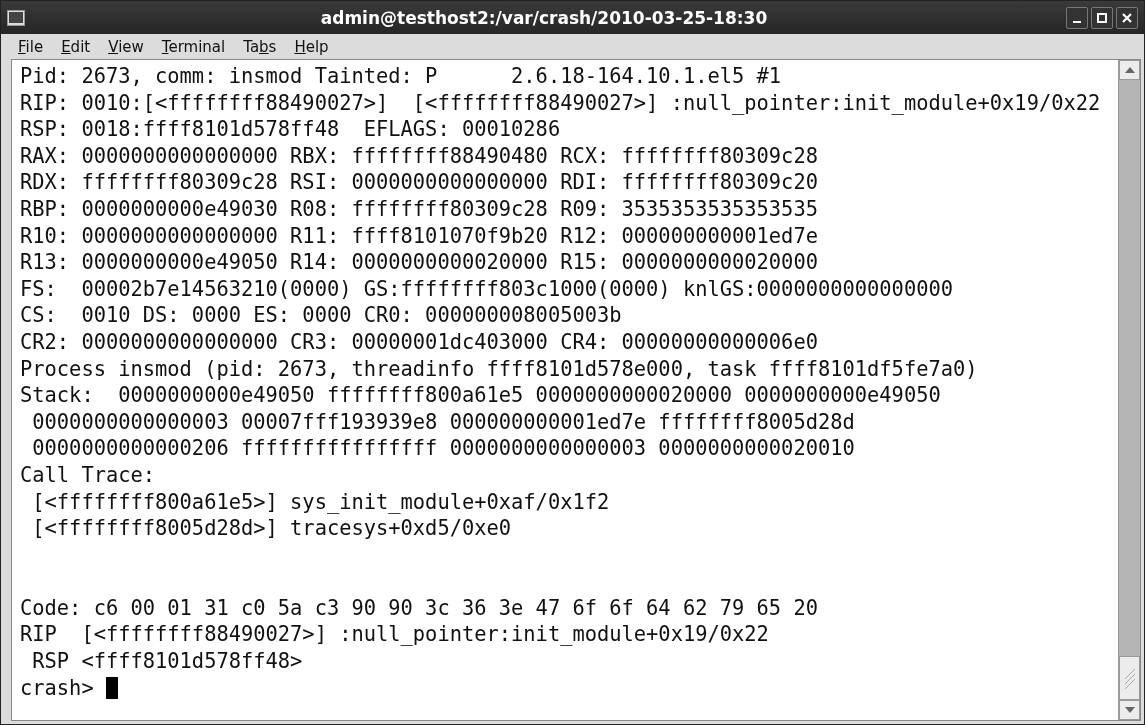 The width and height of the screenshot is (1145, 725). Describe the element at coordinates (443, 448) in the screenshot. I see `terminal-line: 0000000000000206 ffffffffffffffff 0000000000000003 0000000000020010` at that location.